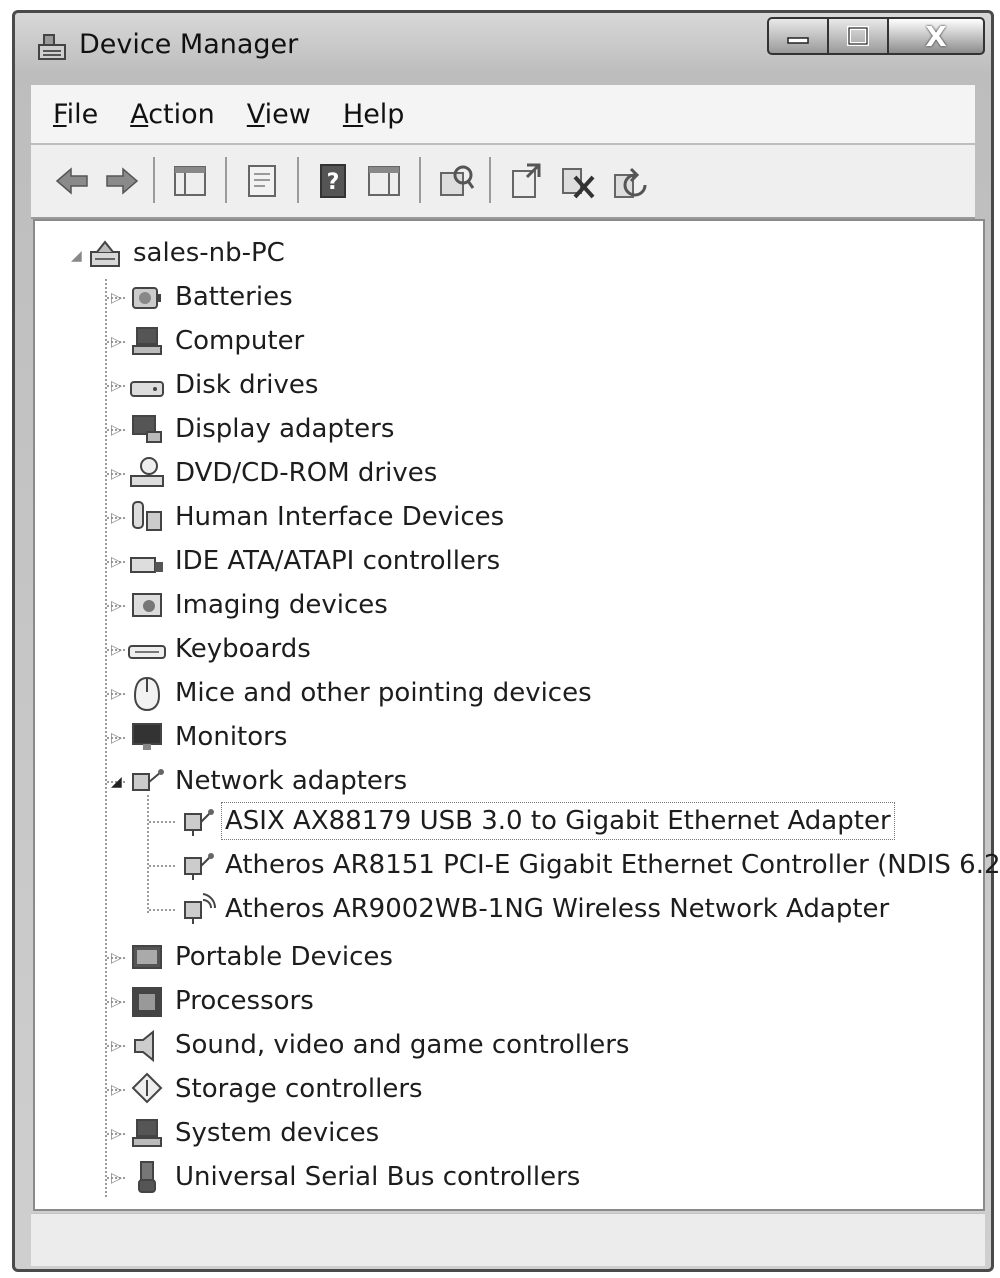 The image size is (1000, 1278). What do you see at coordinates (359, 693) in the screenshot?
I see `category-mice: Mice and other pointing devices` at bounding box center [359, 693].